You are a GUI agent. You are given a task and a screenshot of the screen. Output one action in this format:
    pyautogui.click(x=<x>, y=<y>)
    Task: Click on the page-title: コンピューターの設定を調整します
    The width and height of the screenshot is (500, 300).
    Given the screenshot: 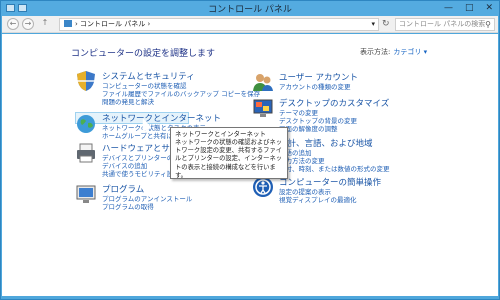 What is the action you would take?
    pyautogui.click(x=143, y=54)
    